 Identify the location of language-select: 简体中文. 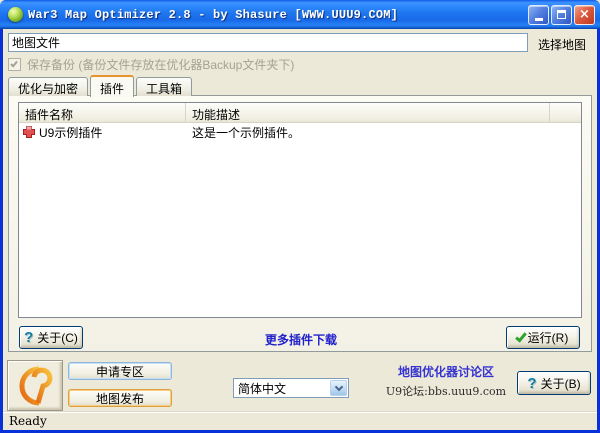
(291, 388).